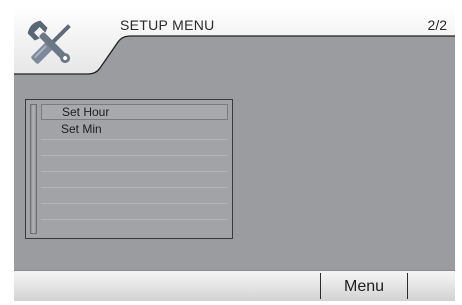  I want to click on page-indicator: 2/2, so click(437, 25).